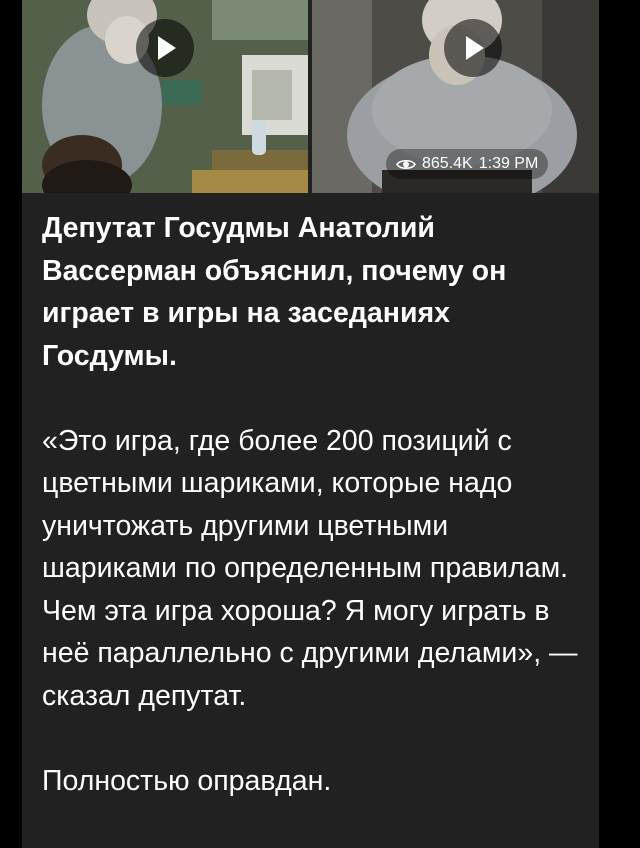 The image size is (640, 848). I want to click on left-video-thumbnail, so click(165, 96).